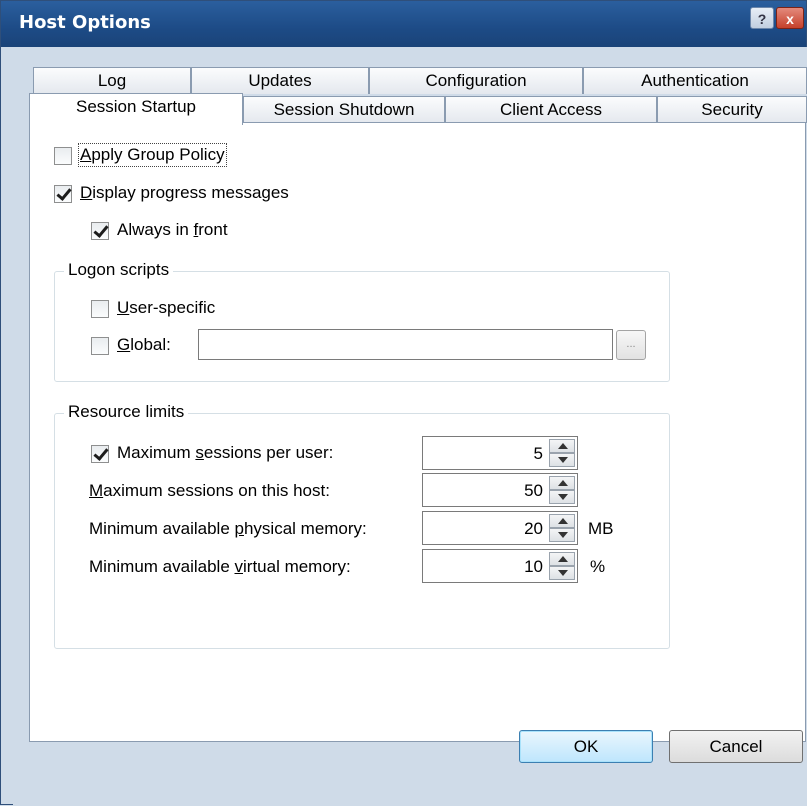 The width and height of the screenshot is (807, 806). I want to click on min-physical-value: 20, so click(533, 529).